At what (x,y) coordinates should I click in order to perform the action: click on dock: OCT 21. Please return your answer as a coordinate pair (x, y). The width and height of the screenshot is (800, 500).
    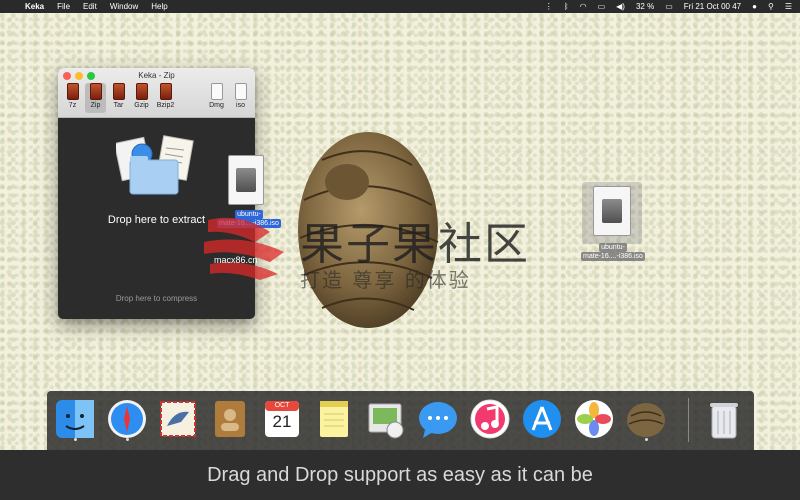
    Looking at the image, I should click on (400, 420).